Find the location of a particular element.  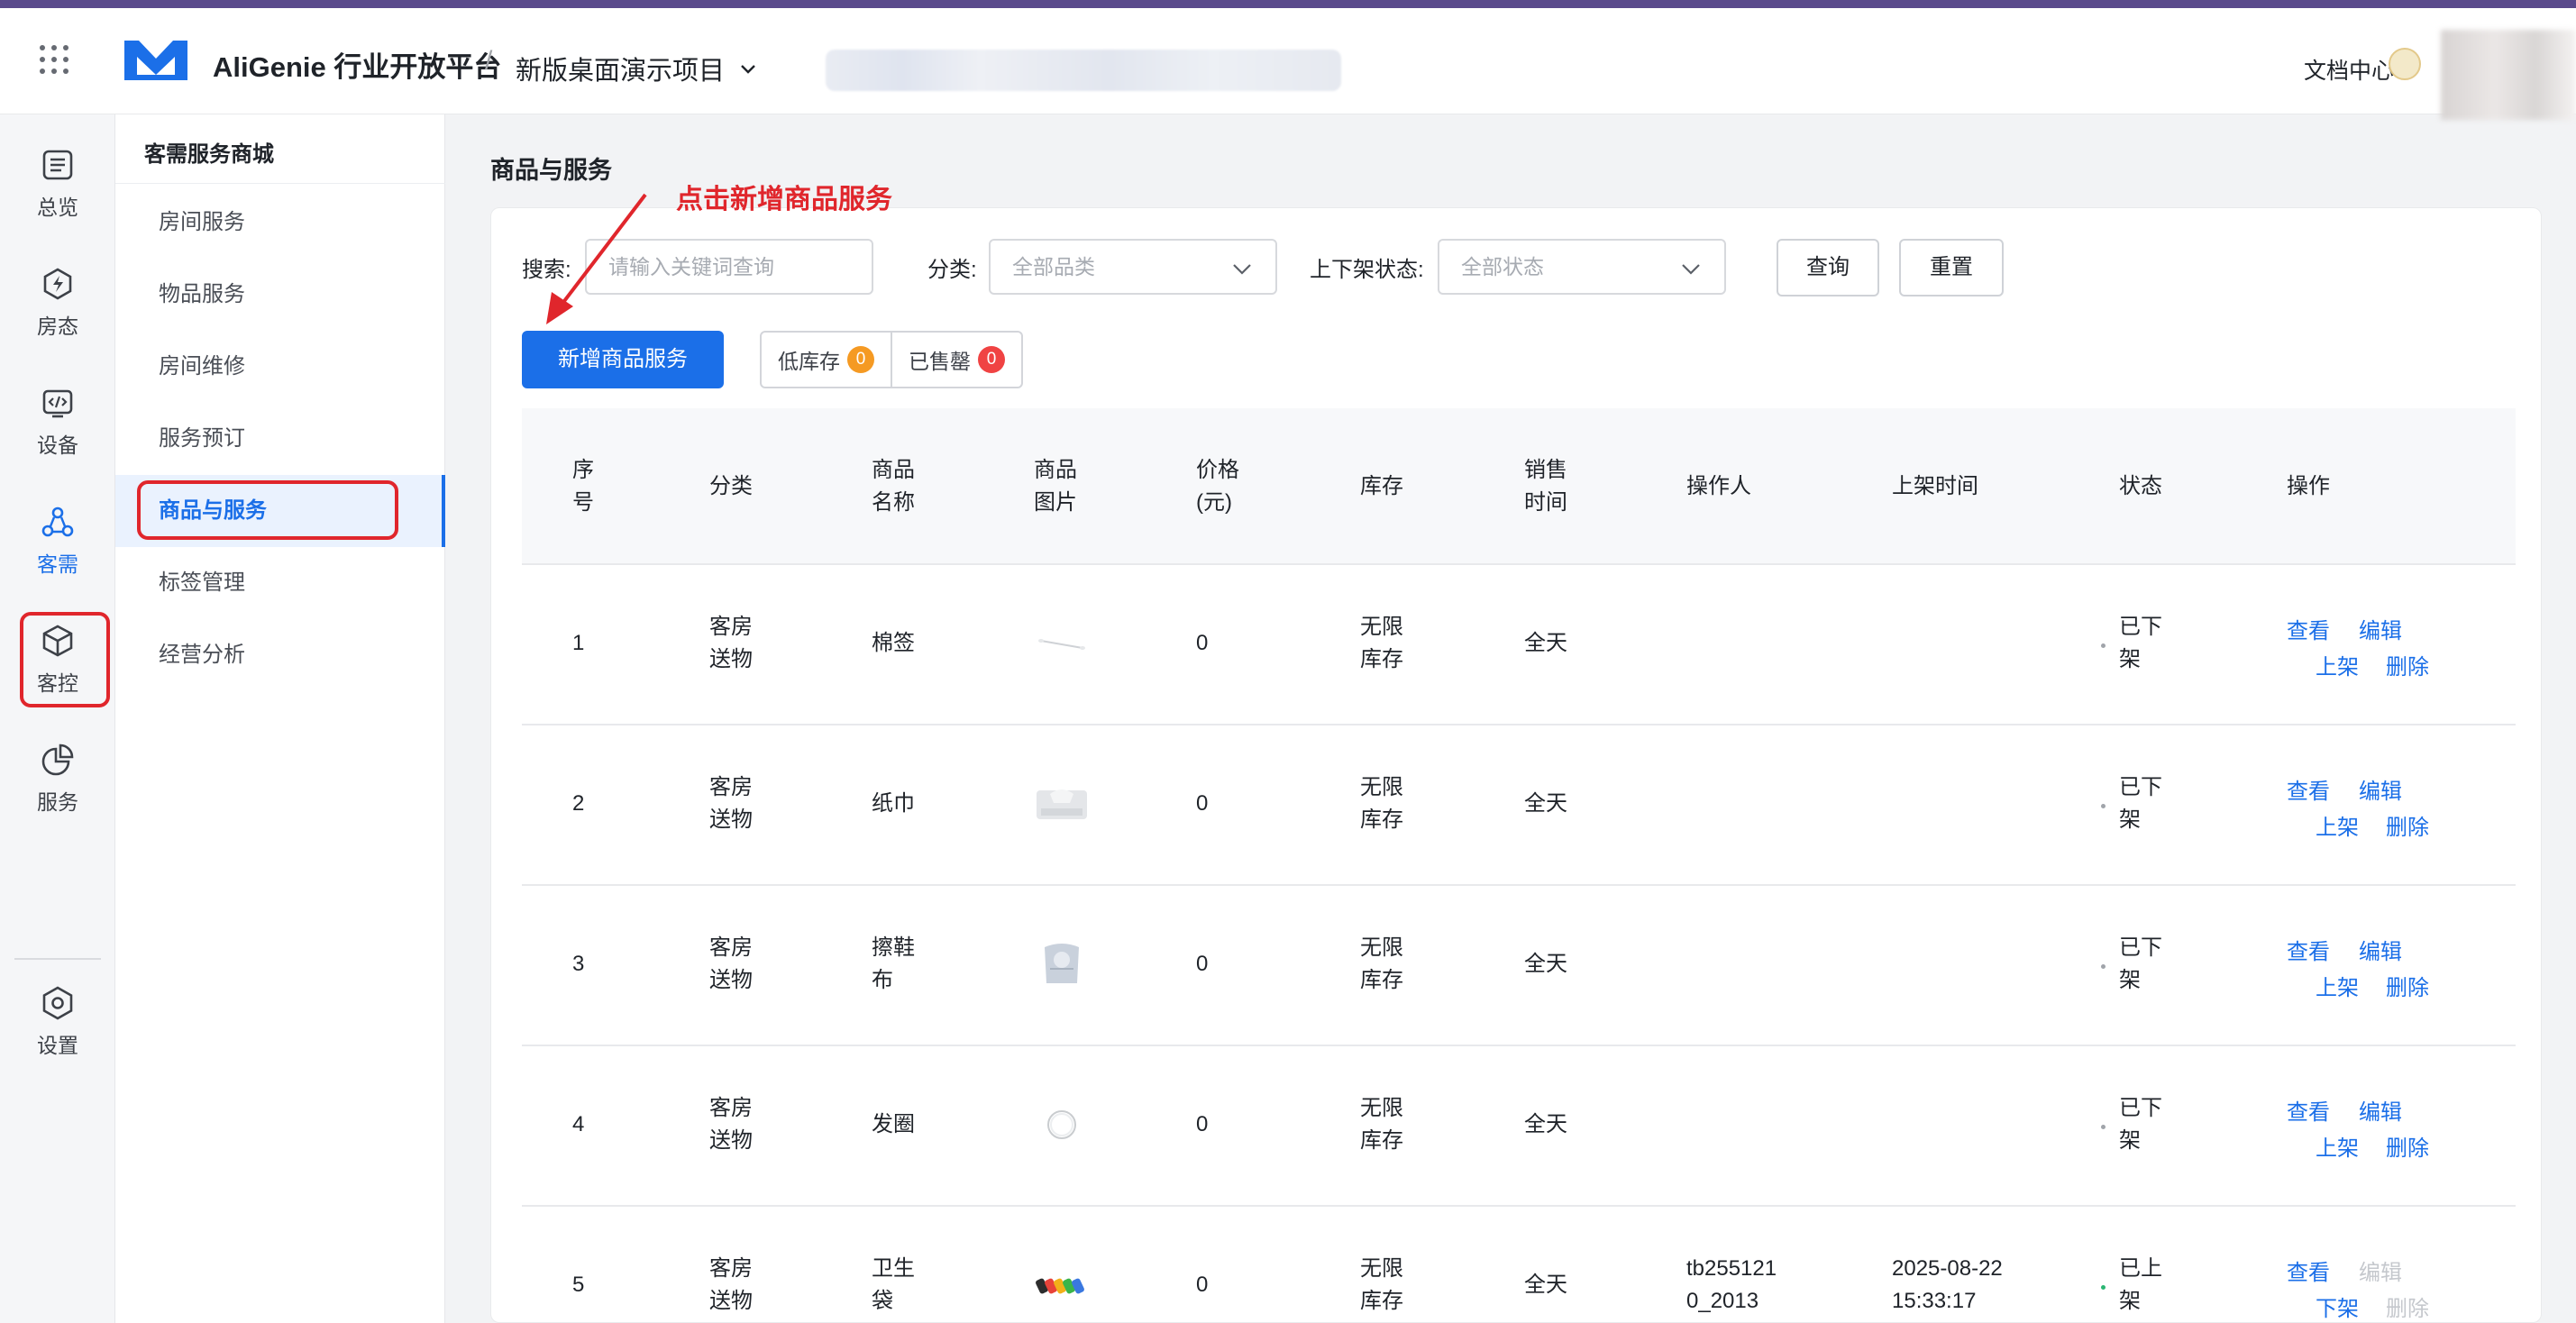

top-header: AliGenie 行业开放平台 / 新版桌面演示项目 文档中心 is located at coordinates (1288, 64).